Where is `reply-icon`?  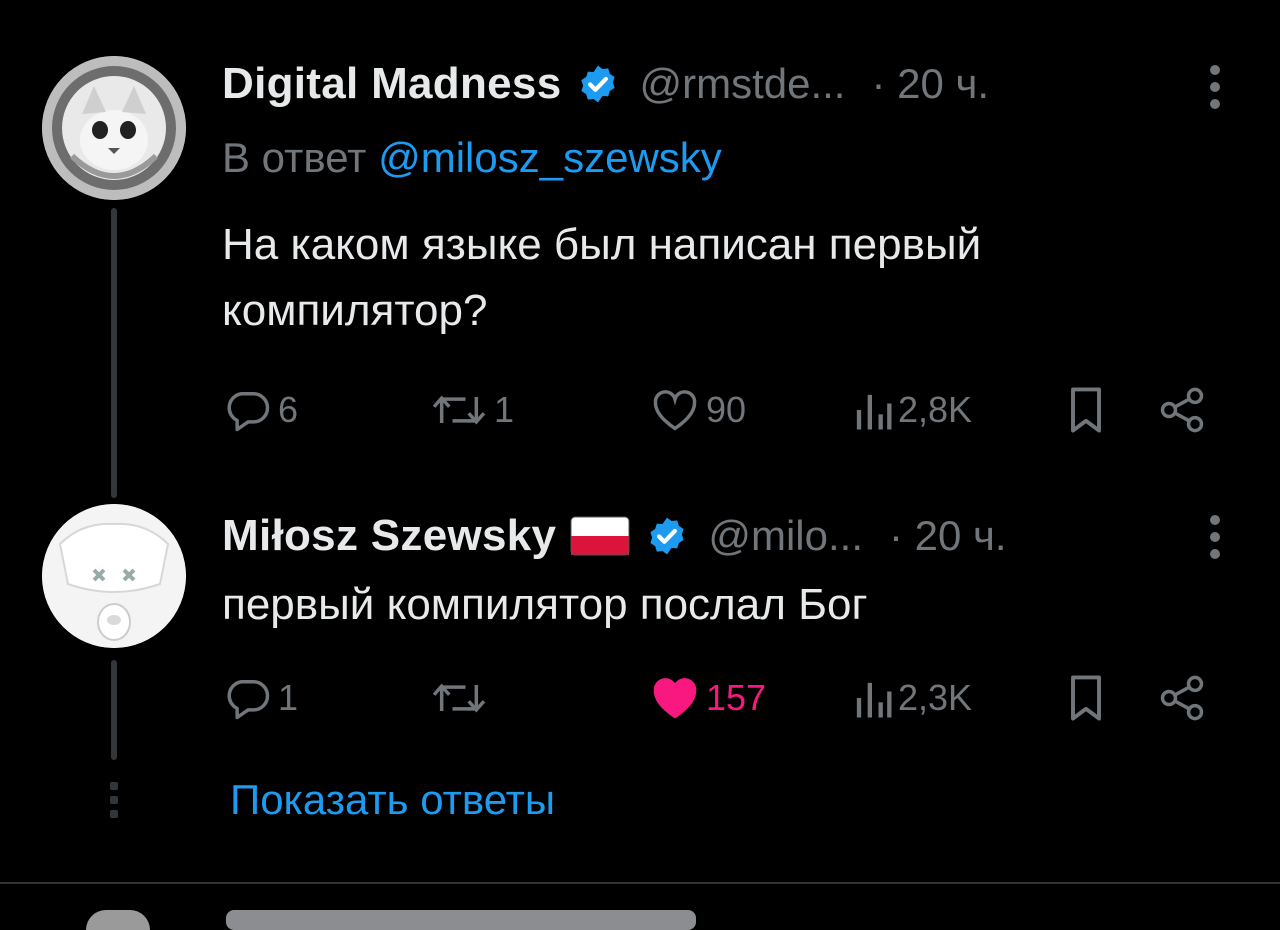 reply-icon is located at coordinates (248, 700).